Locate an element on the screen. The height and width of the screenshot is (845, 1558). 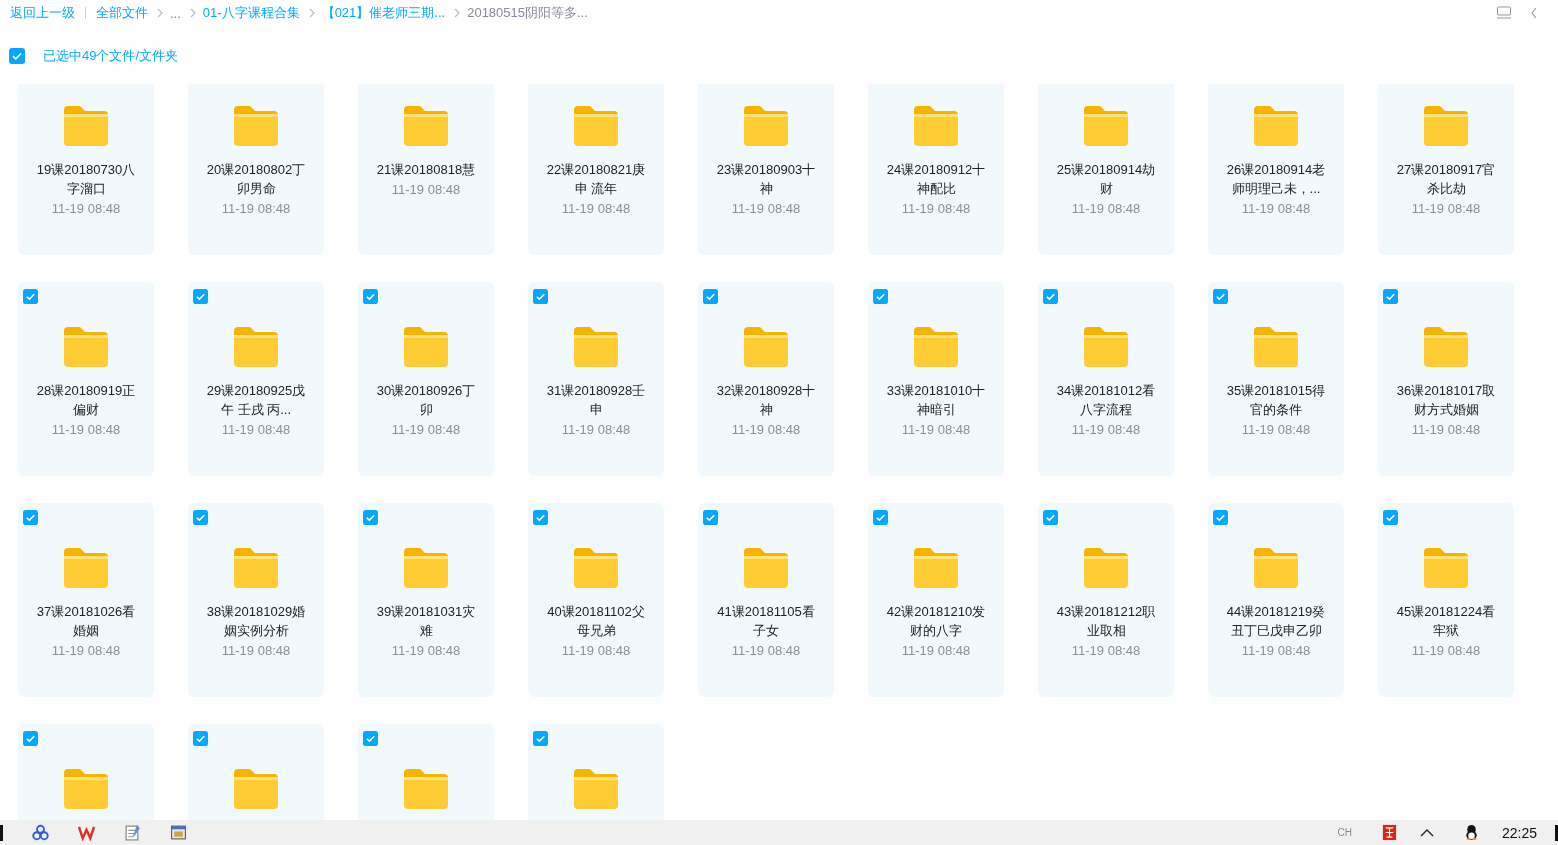
folder-card: 21课20180818慧 11-19 08:48 is located at coordinates (426, 169).